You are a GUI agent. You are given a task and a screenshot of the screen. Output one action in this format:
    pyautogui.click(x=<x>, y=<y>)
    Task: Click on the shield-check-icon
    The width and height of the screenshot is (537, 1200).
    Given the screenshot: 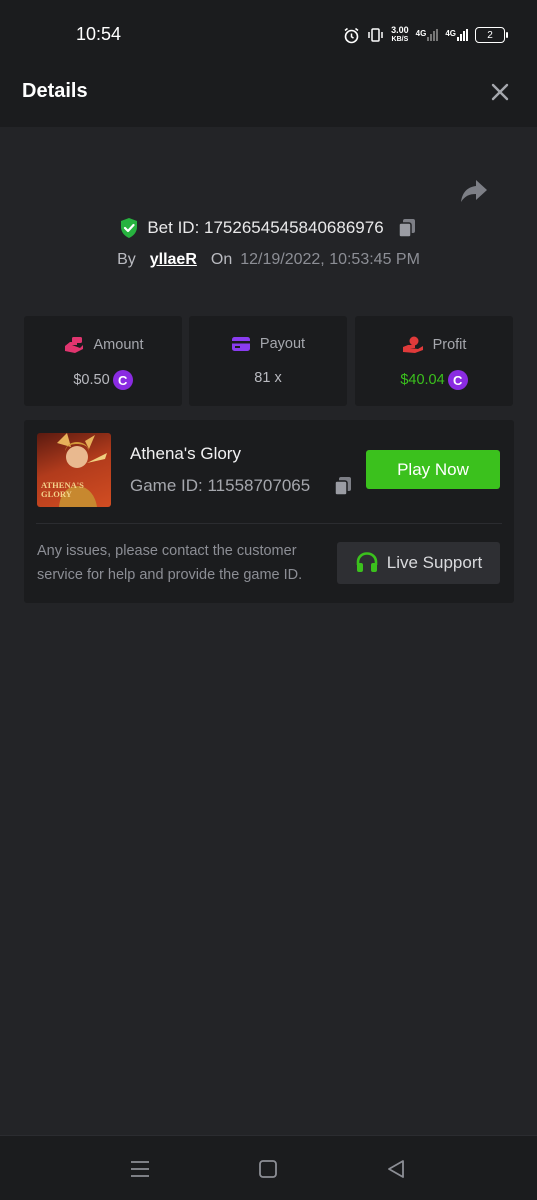 What is the action you would take?
    pyautogui.click(x=129, y=228)
    